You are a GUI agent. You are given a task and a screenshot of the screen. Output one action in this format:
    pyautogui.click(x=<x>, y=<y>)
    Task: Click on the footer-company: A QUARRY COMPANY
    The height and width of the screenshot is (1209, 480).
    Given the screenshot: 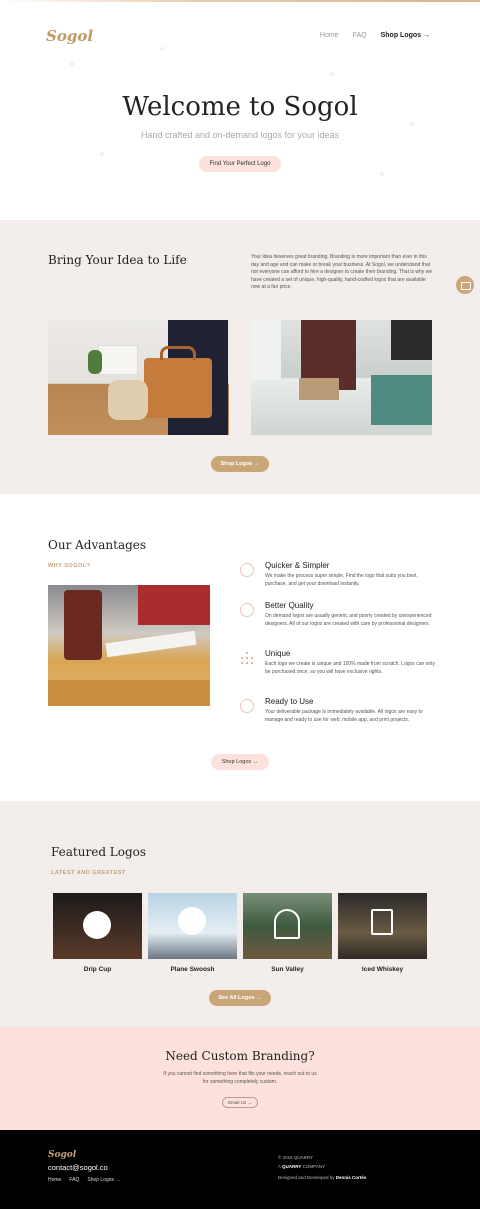 What is the action you would take?
    pyautogui.click(x=301, y=1166)
    